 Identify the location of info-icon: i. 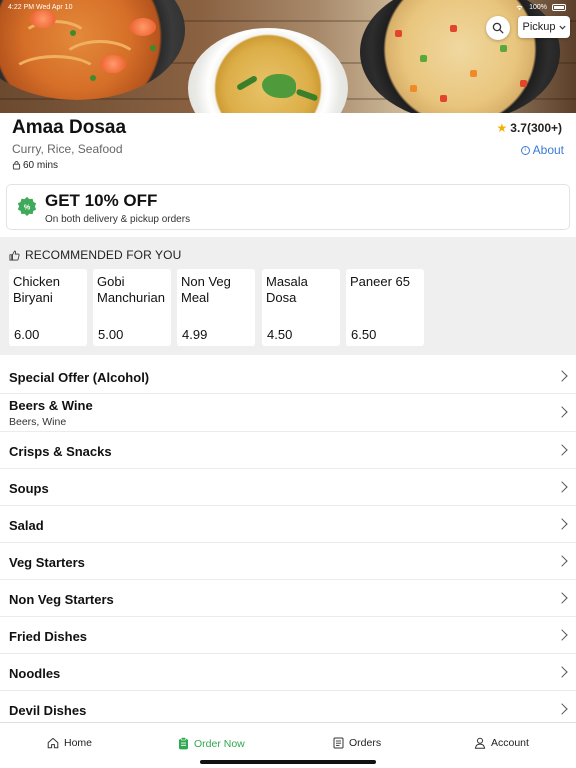
(525, 150).